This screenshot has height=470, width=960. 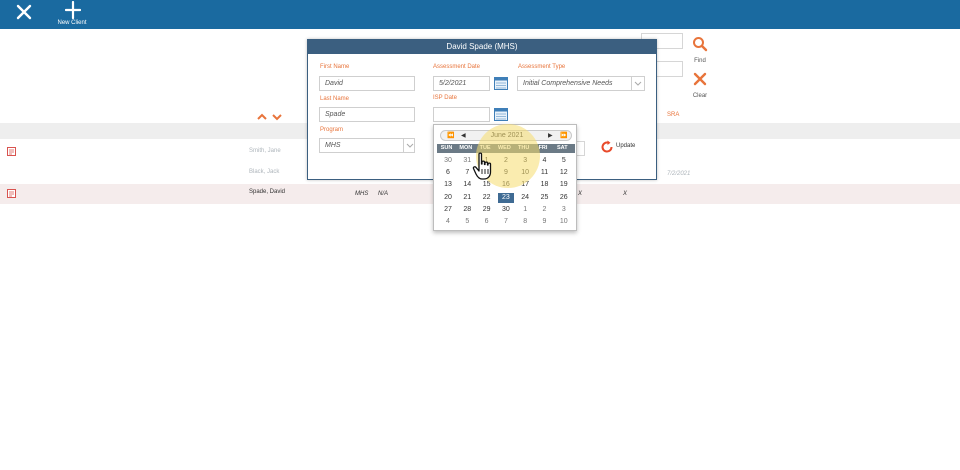 What do you see at coordinates (564, 198) in the screenshot?
I see `calendar-day: 26` at bounding box center [564, 198].